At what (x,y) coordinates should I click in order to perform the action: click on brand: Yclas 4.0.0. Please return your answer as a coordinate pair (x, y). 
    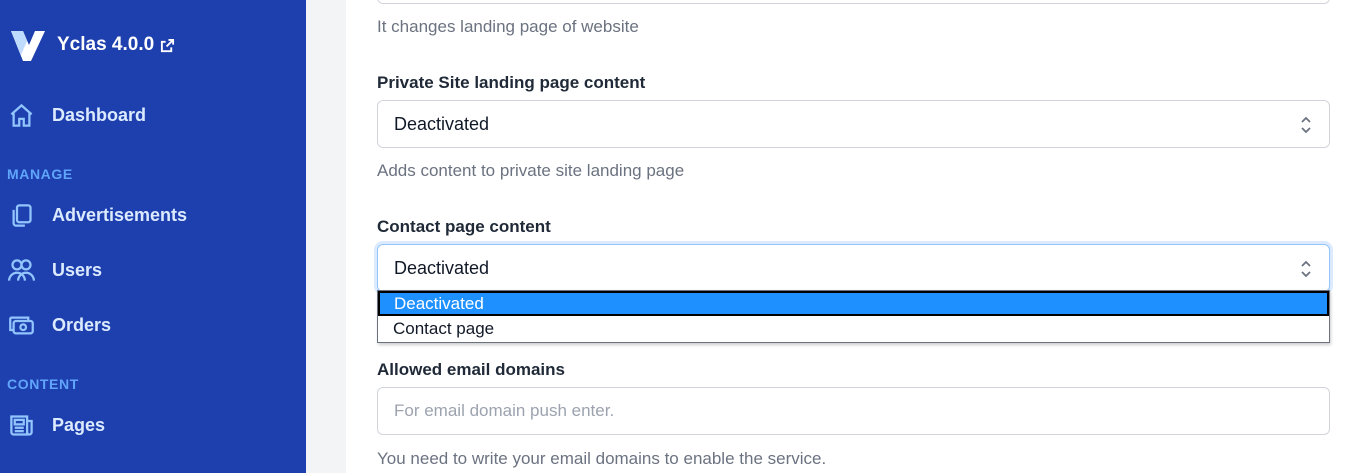
    Looking at the image, I should click on (91, 45).